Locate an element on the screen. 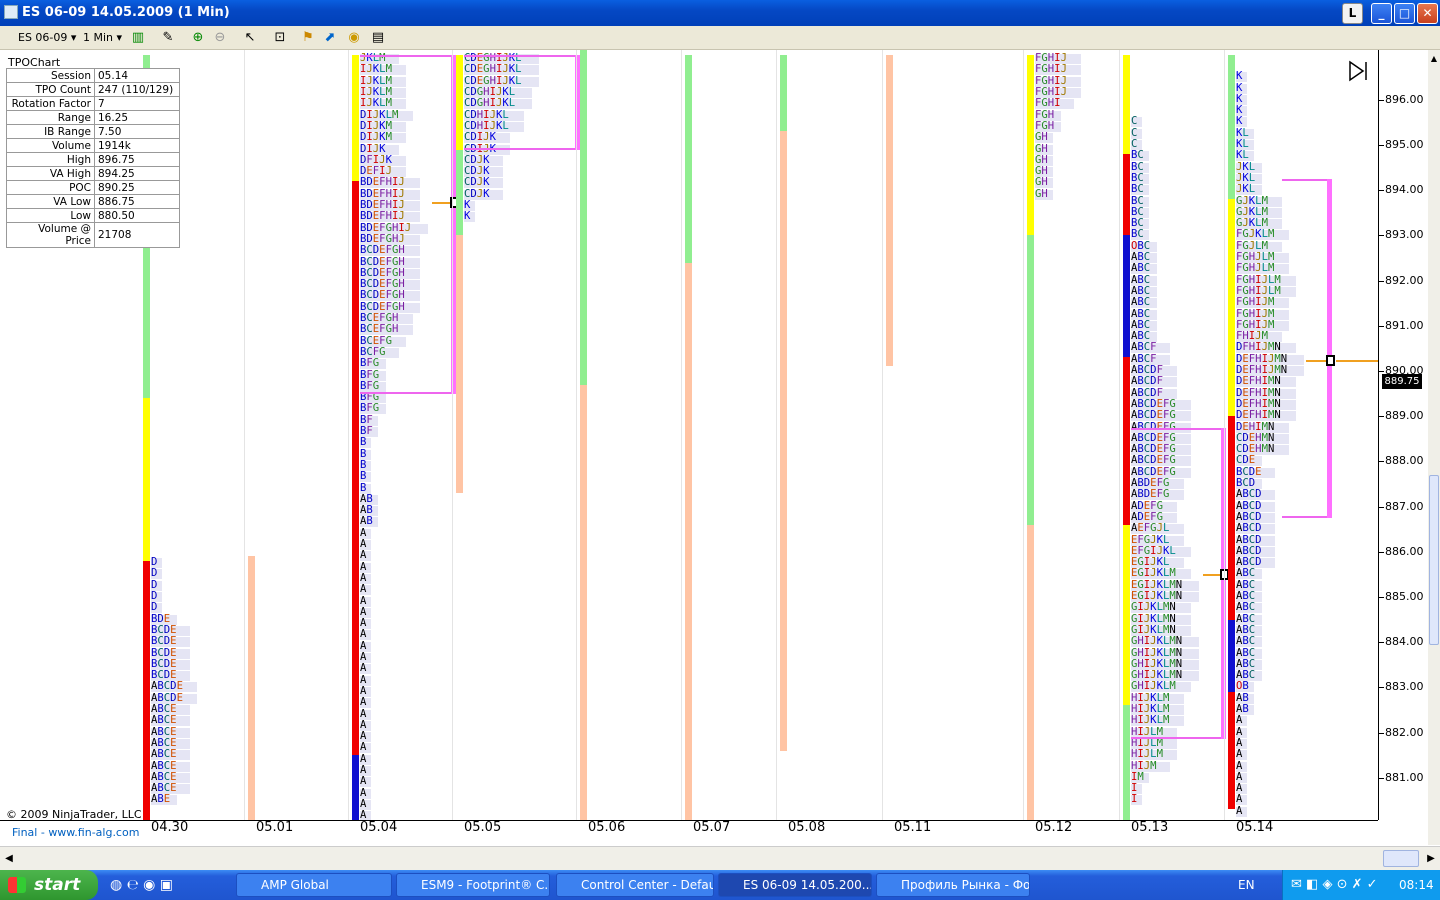 The image size is (1440, 900). task-amp-global: AMP Global is located at coordinates (314, 885).